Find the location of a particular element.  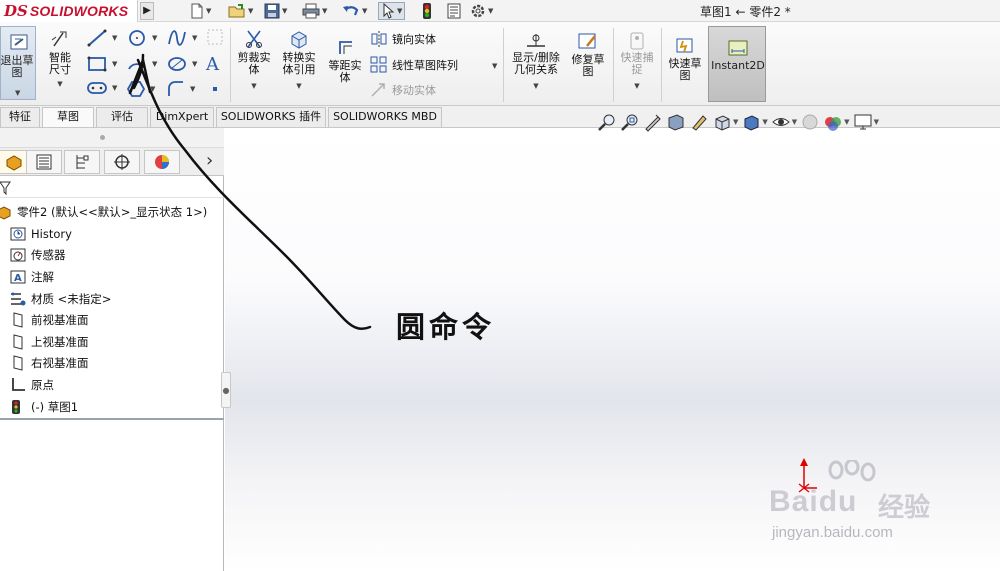

select-button: ▼ is located at coordinates (392, 11).